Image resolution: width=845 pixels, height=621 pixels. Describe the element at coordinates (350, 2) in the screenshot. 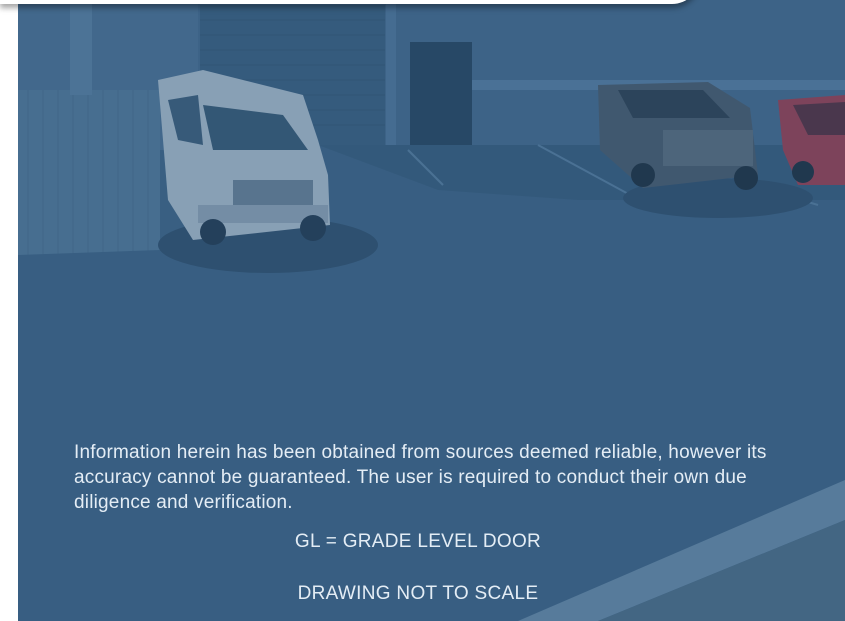

I see `header-tab` at that location.